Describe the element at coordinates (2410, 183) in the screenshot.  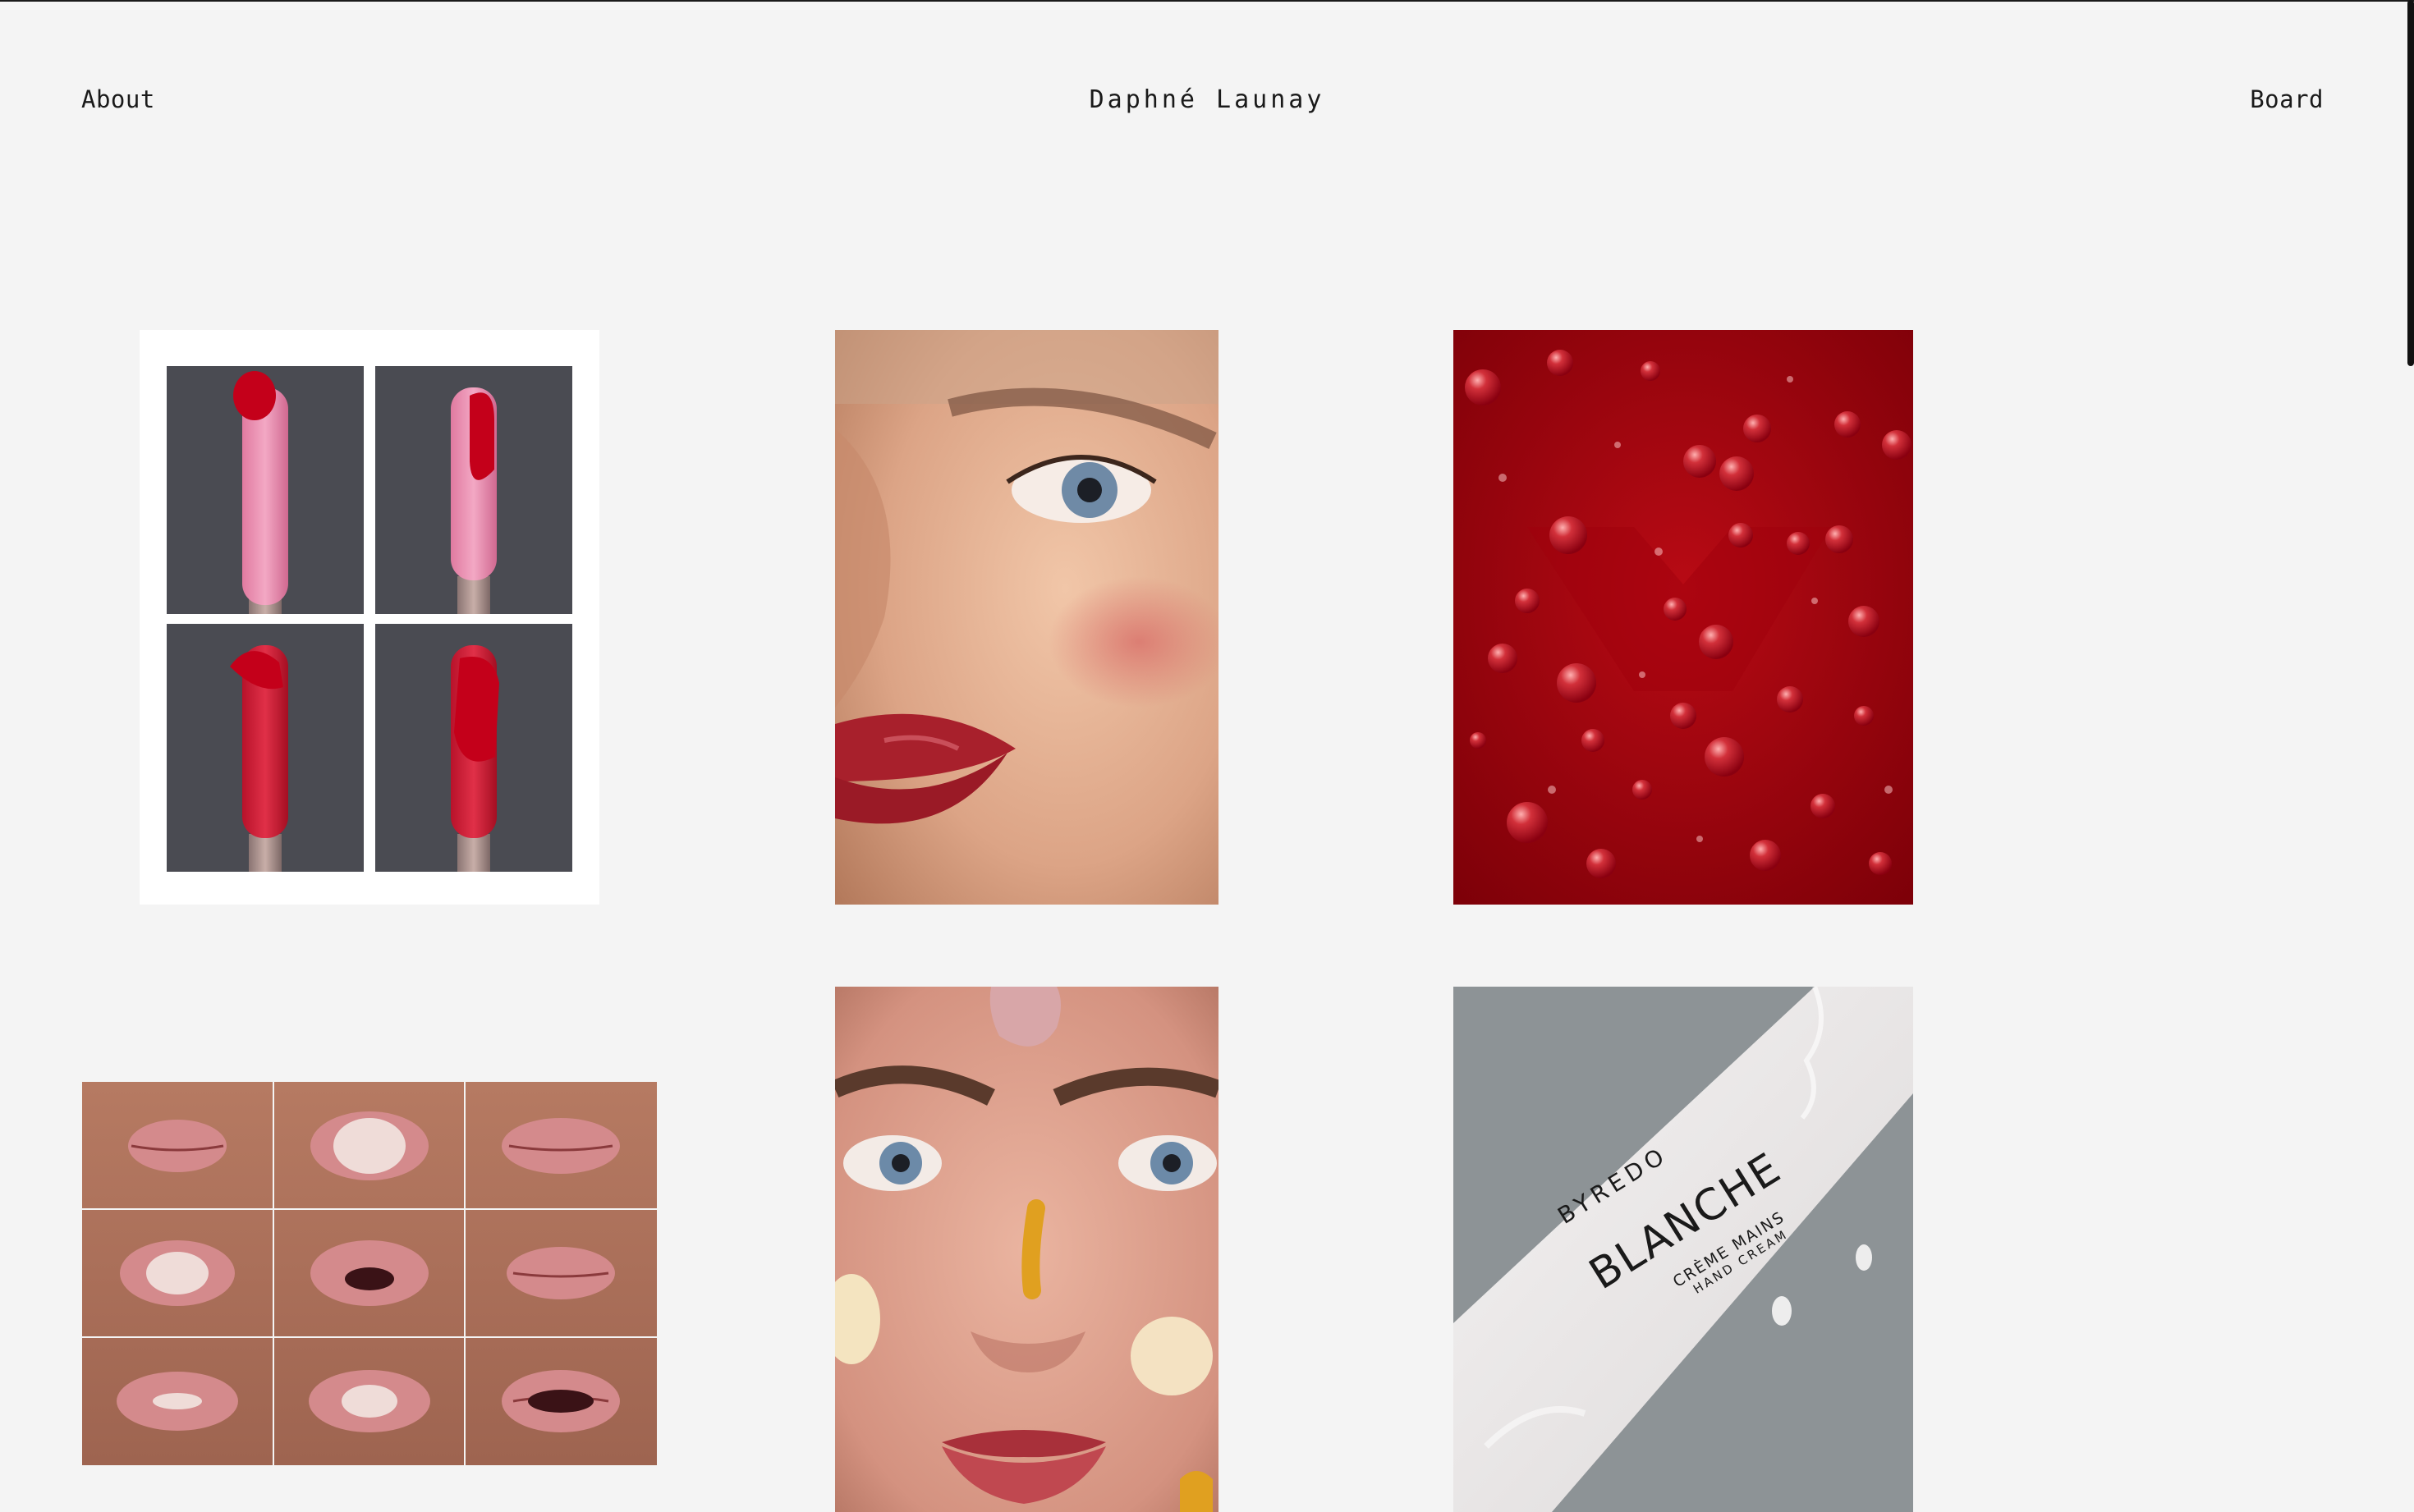
I see `scrollbar-thumb` at that location.